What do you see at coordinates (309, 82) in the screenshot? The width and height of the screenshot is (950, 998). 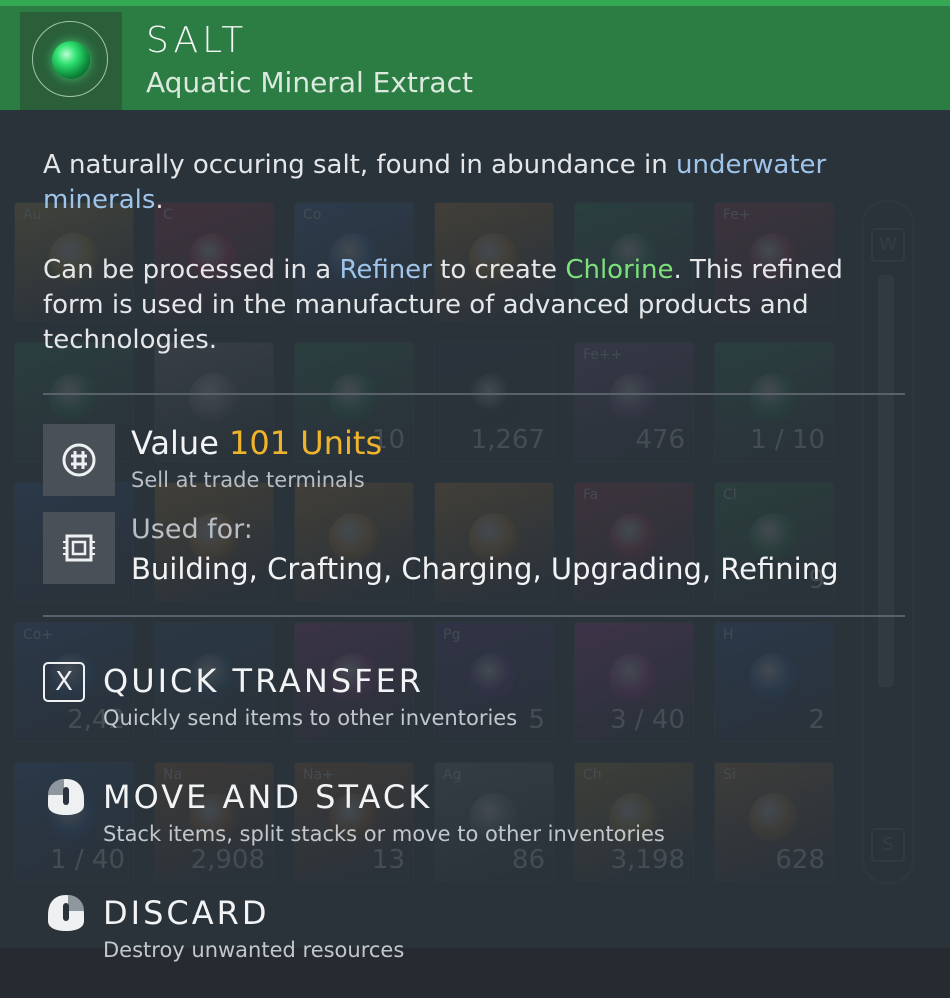 I see `item-subtitle: Aquatic Mineral Extract` at bounding box center [309, 82].